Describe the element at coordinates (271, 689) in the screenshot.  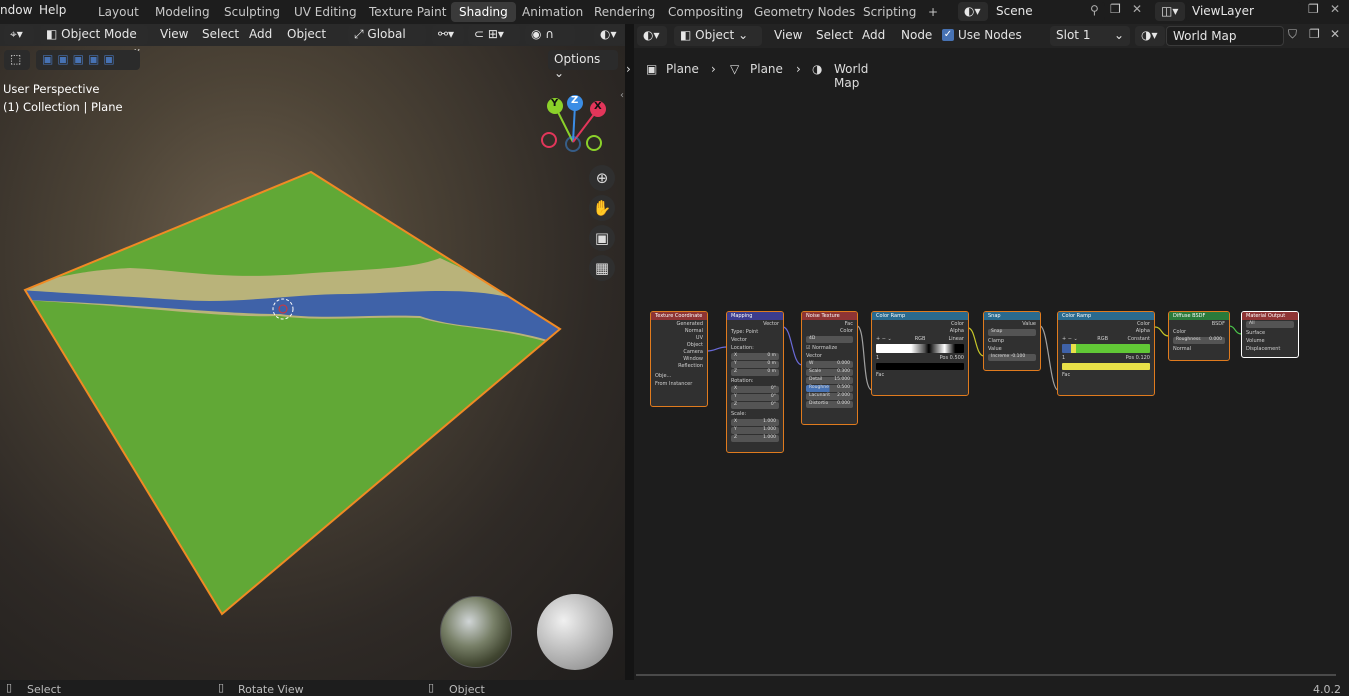
I see `status-rotate-view: Rotate View` at that location.